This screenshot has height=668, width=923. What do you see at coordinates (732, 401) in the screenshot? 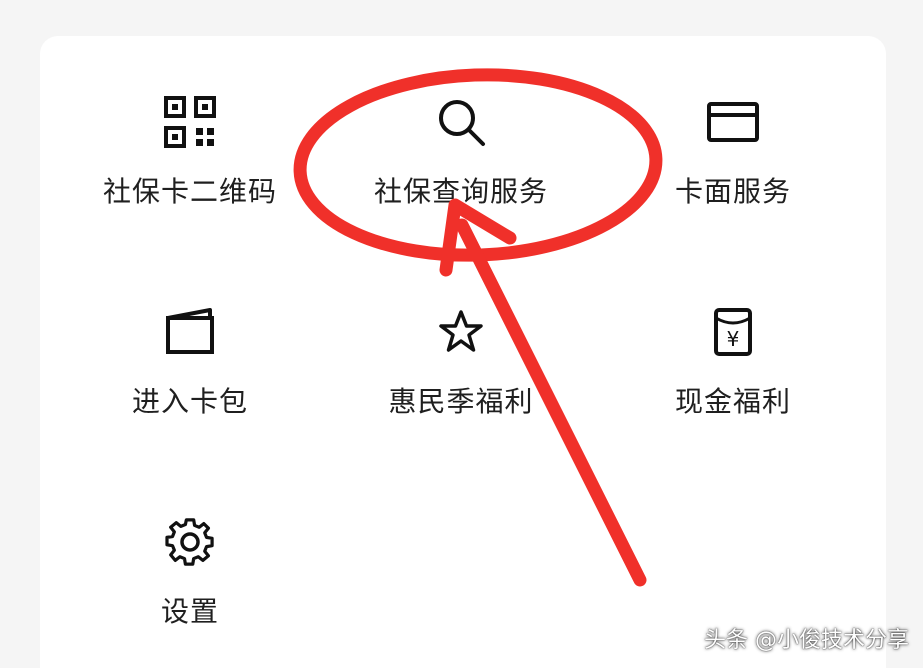
I see `menu-item-label: 现金福利` at bounding box center [732, 401].